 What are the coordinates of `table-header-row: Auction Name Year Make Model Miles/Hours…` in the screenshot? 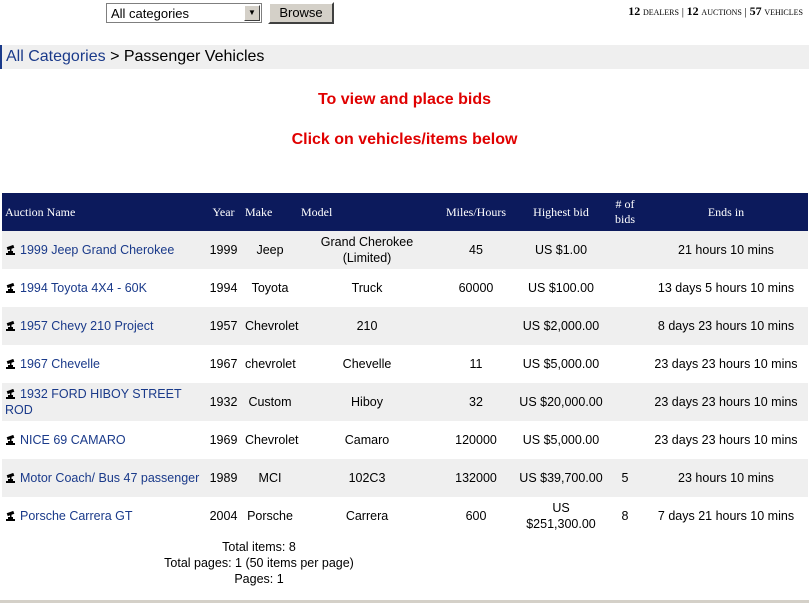 It's located at (405, 212).